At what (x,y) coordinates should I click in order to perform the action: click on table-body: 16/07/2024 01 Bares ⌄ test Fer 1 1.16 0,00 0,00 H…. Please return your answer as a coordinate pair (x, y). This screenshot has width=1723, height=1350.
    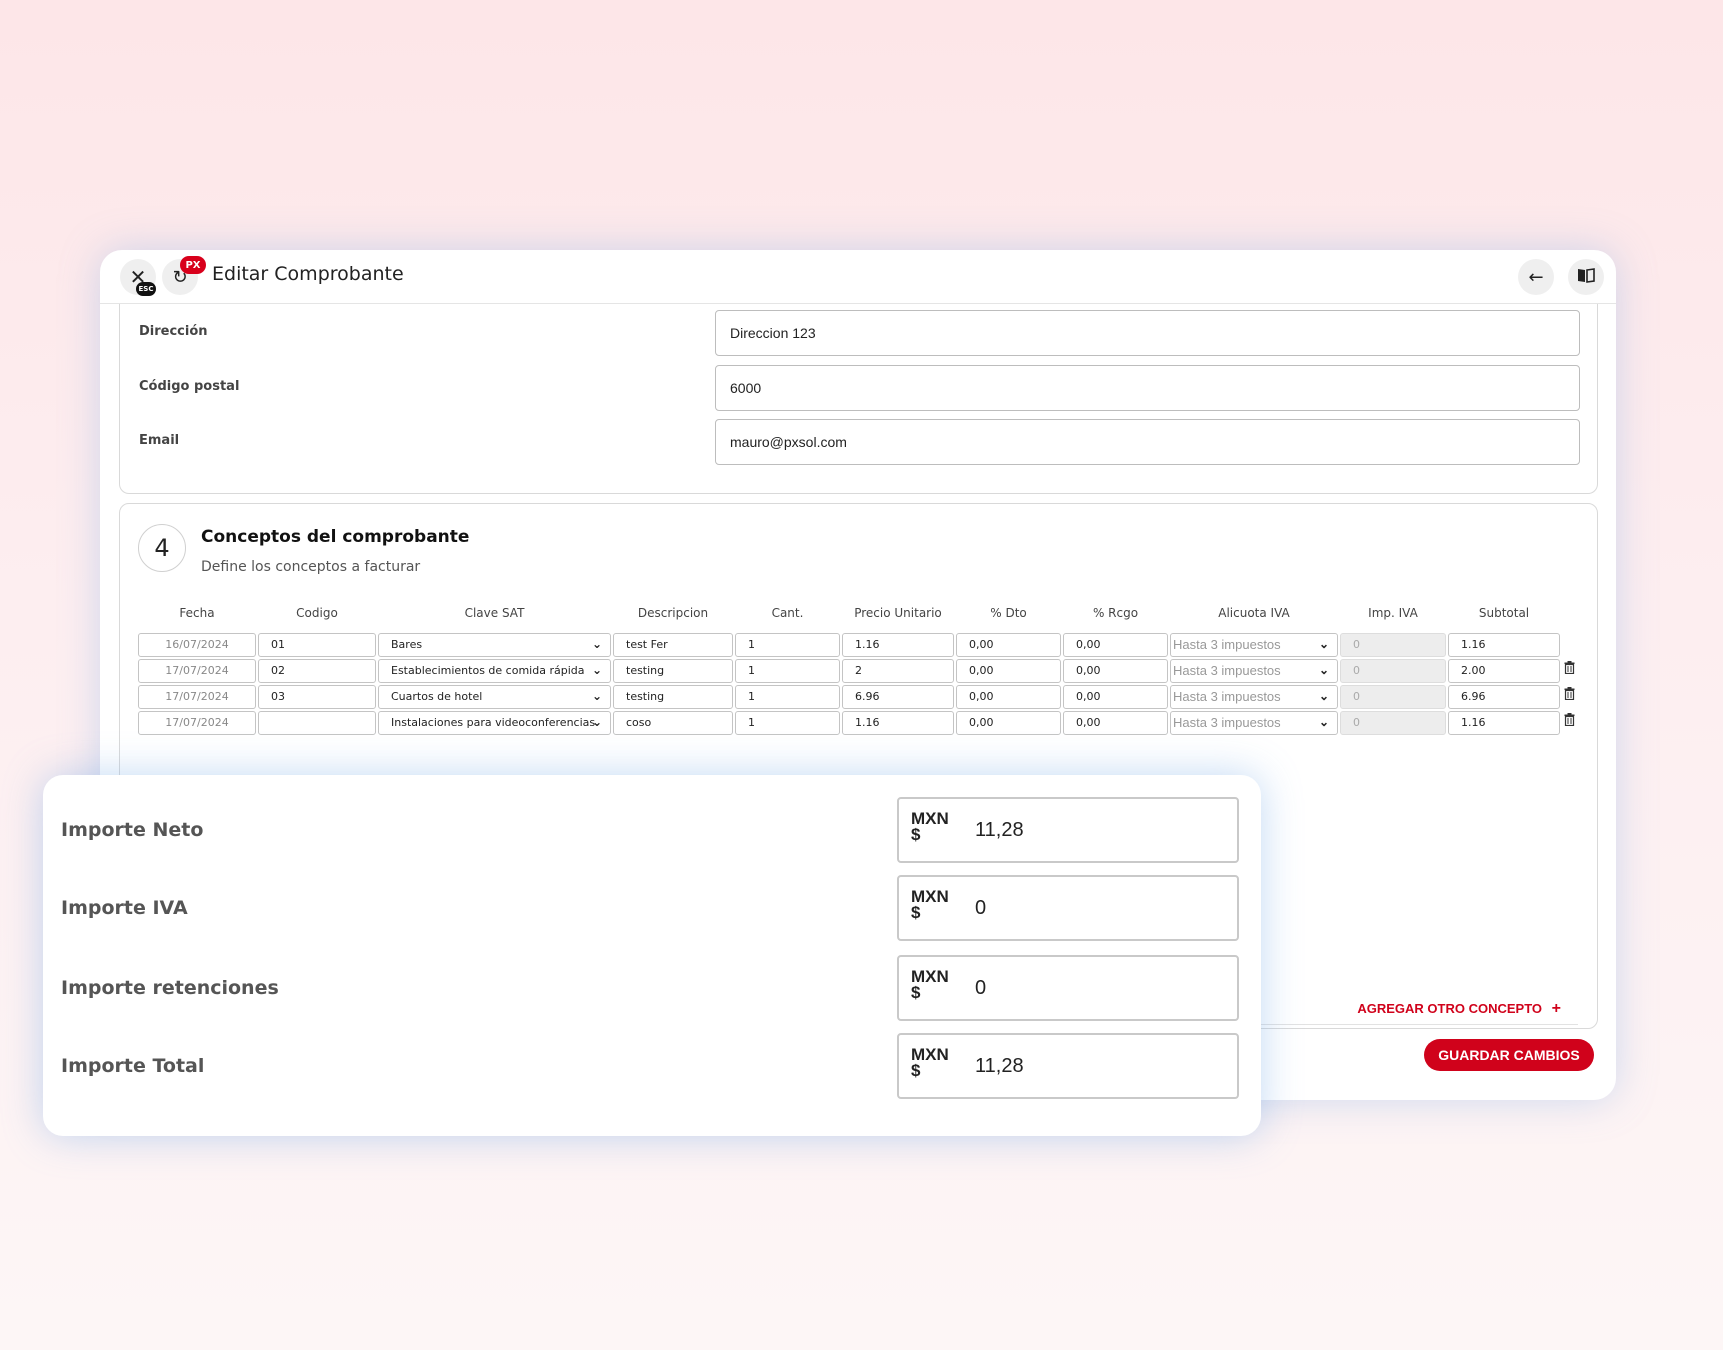
    Looking at the image, I should click on (868, 684).